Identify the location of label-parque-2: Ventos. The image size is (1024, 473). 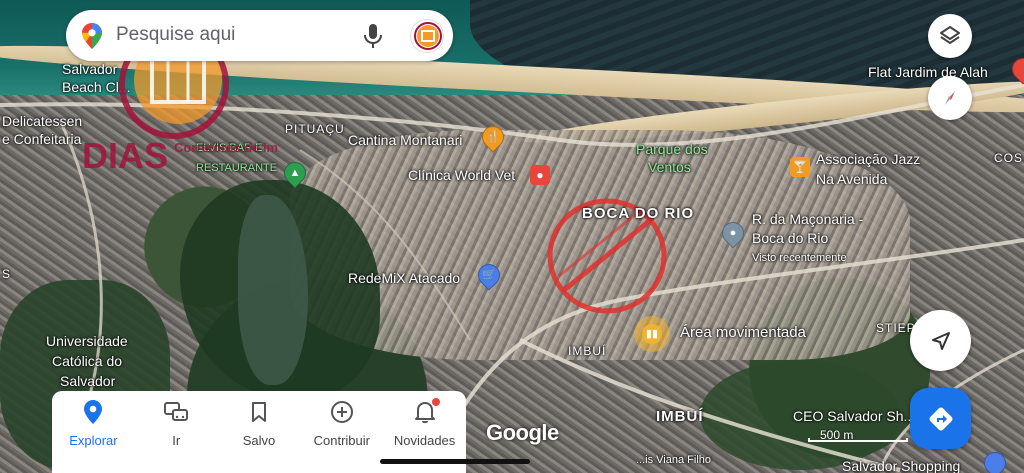
(669, 167).